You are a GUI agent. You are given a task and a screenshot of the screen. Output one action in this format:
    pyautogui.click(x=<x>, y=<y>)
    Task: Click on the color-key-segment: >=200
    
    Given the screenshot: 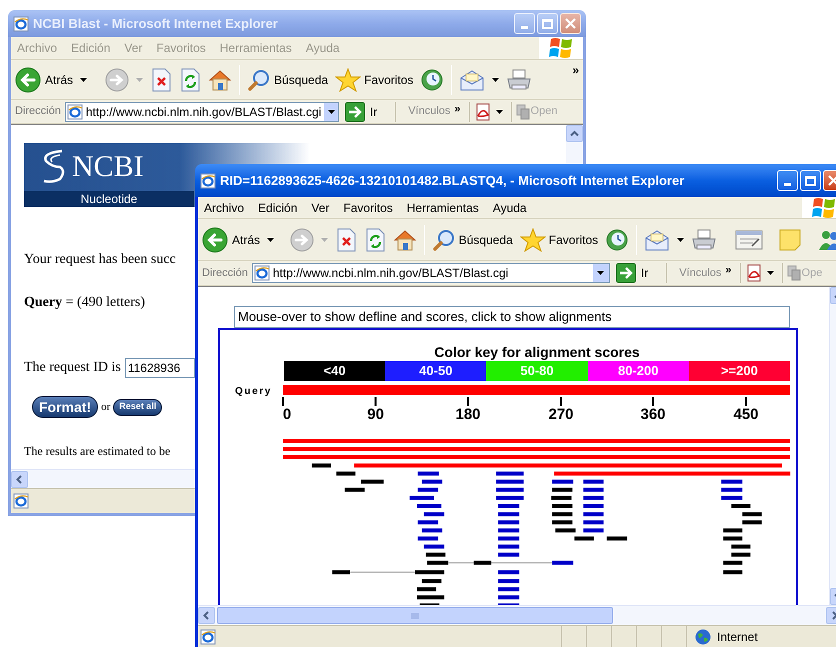 What is the action you would take?
    pyautogui.click(x=739, y=371)
    